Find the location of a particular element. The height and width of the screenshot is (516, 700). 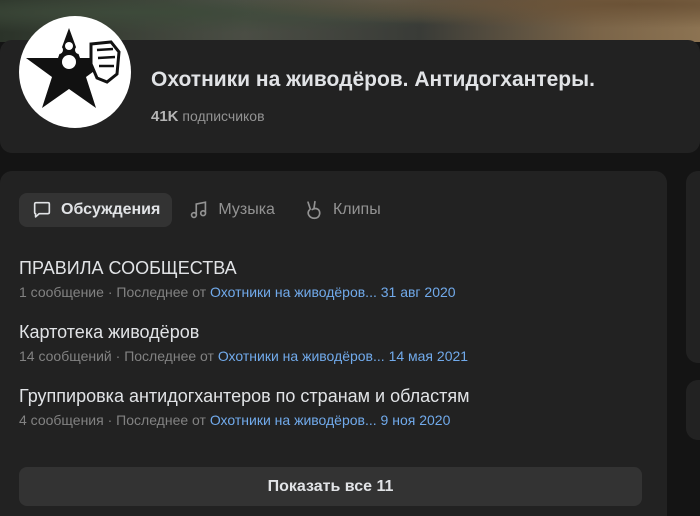

tab-music: Музыка is located at coordinates (231, 210).